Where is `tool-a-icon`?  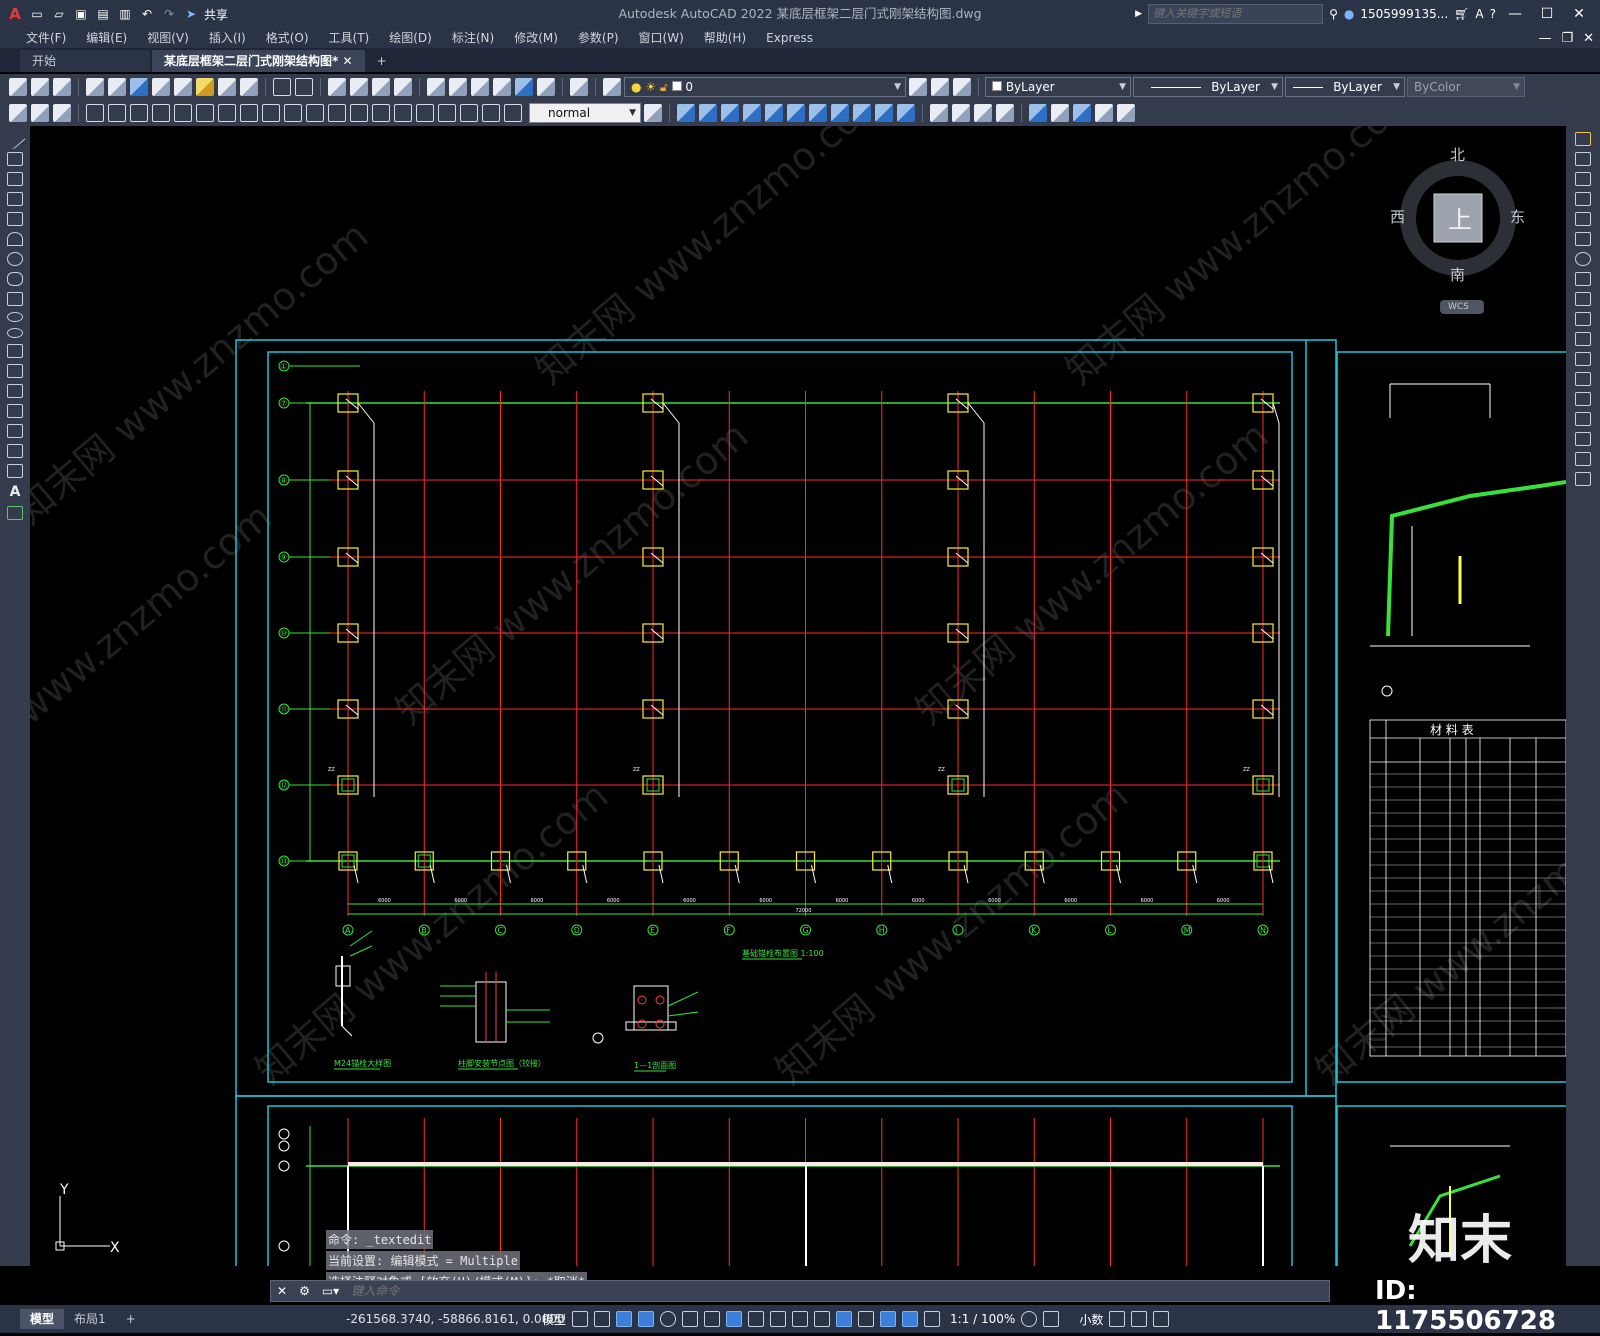
tool-a-icon is located at coordinates (18, 113).